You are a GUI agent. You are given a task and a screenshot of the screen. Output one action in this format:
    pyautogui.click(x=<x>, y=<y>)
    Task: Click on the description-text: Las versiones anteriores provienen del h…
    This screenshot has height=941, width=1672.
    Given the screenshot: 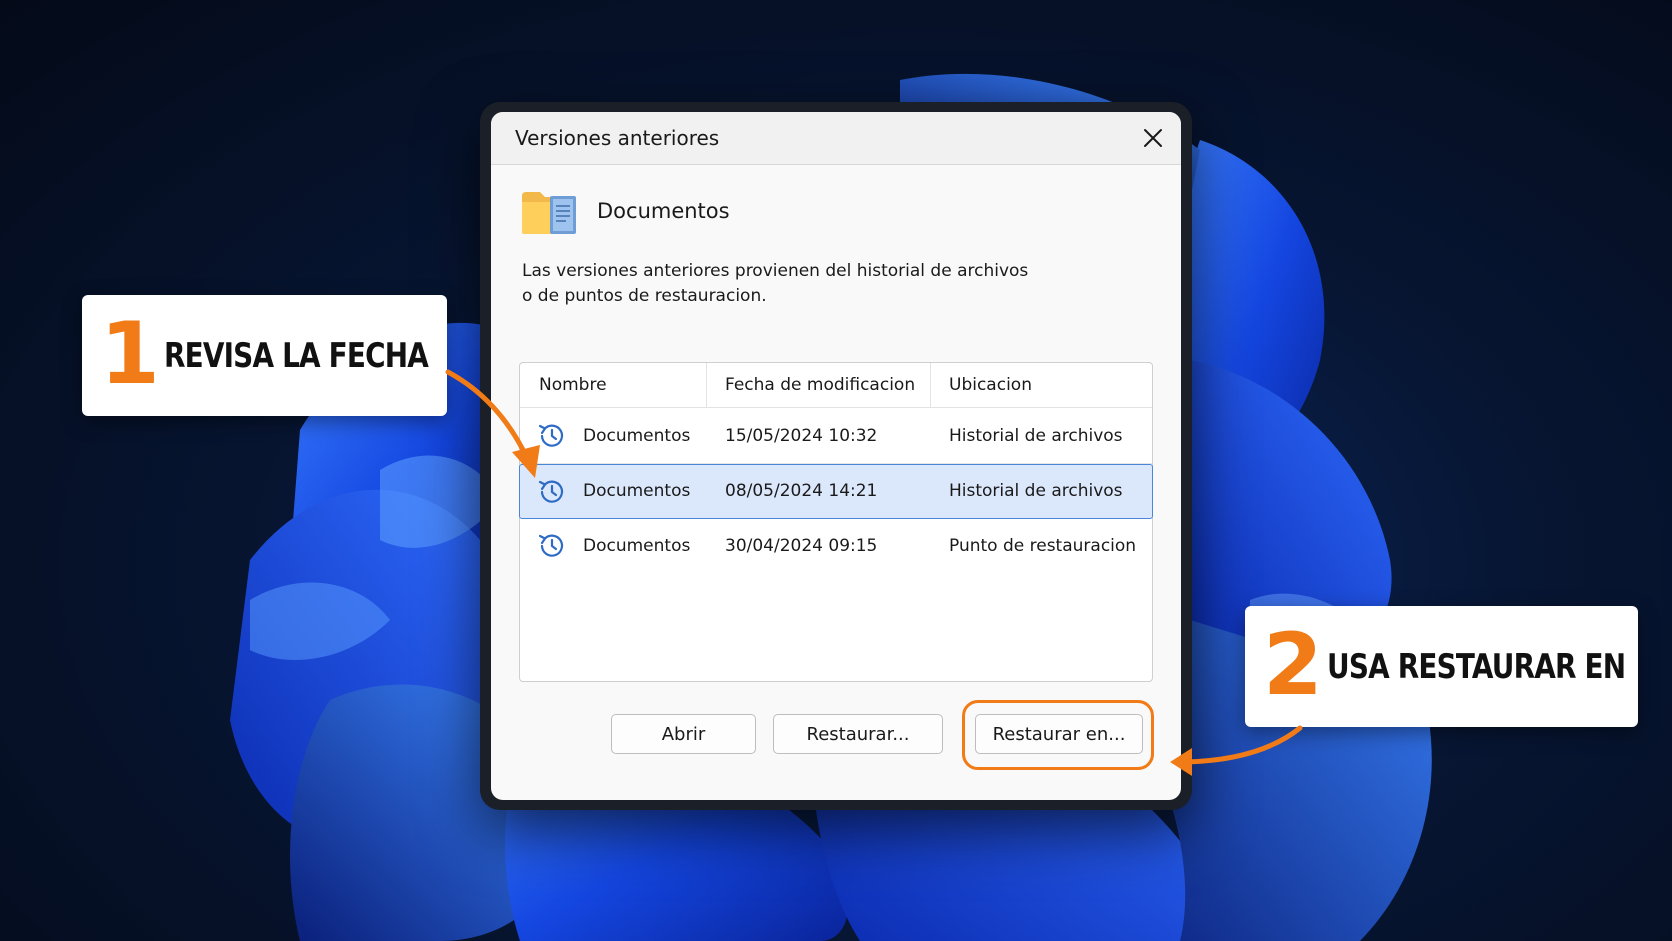 What is the action you would take?
    pyautogui.click(x=775, y=284)
    